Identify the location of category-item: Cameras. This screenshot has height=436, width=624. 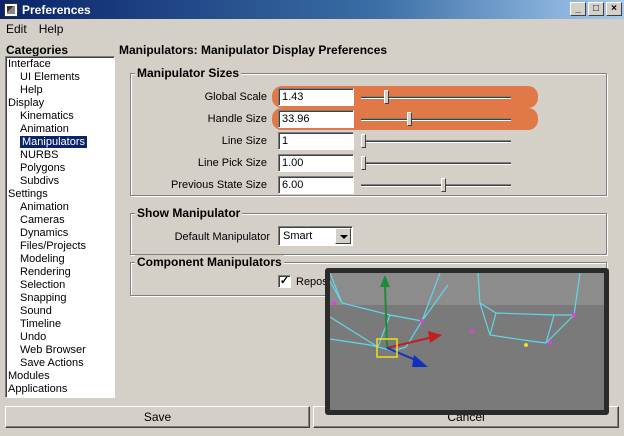
(60, 220).